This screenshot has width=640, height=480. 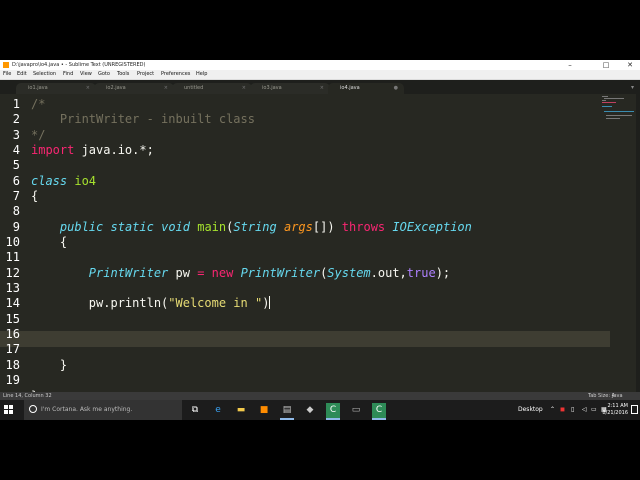 I want to click on tab-io1: io1.java ×, so click(x=56, y=88).